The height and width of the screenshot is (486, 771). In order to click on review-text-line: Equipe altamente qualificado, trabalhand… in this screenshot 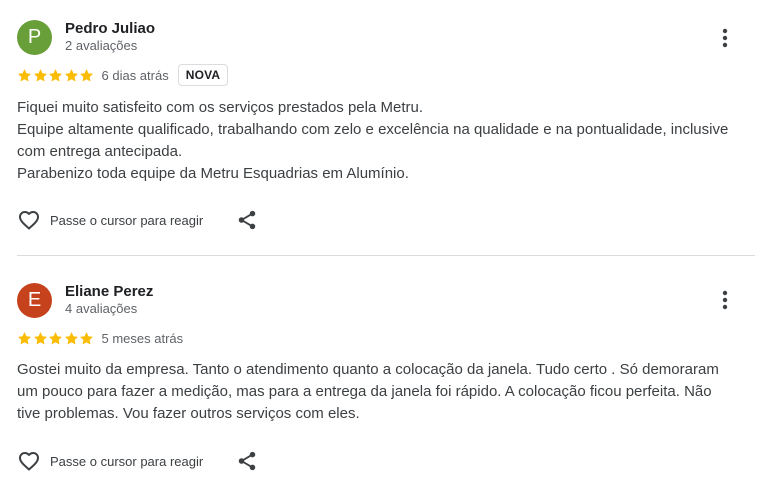, I will do `click(373, 140)`.